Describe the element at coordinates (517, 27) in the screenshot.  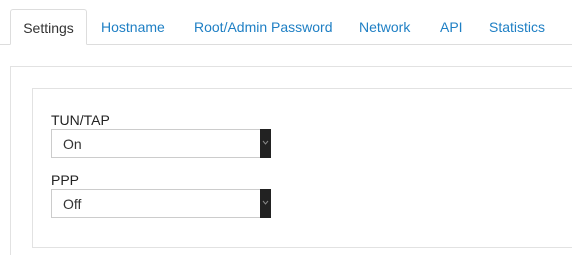
I see `tab-statistics: Statistics` at that location.